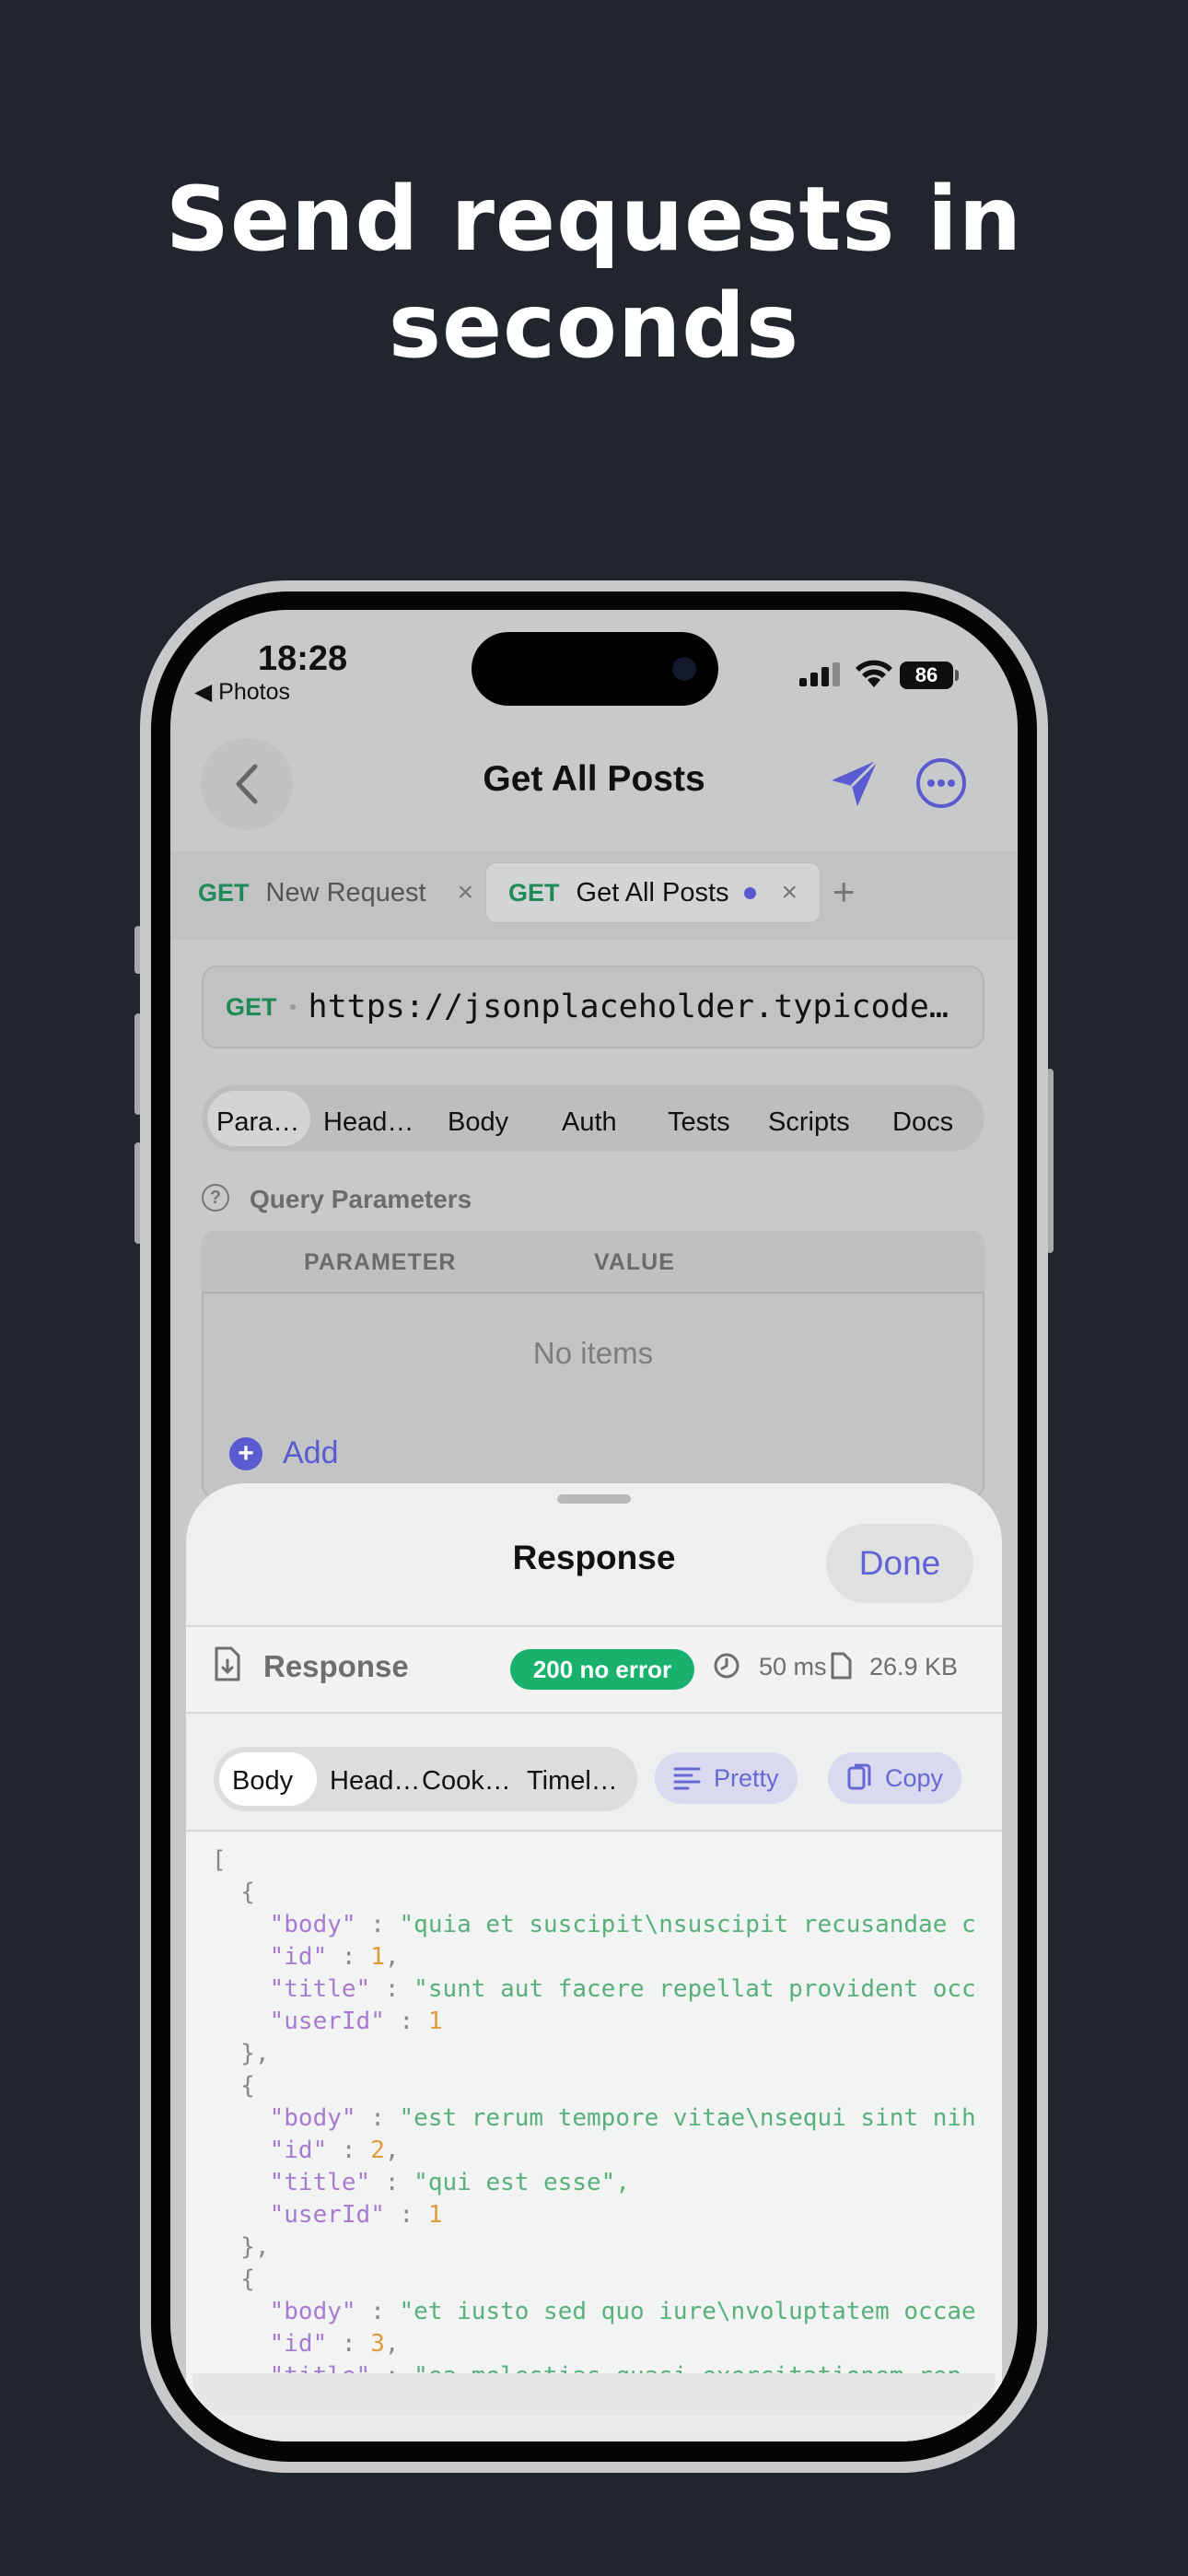 The width and height of the screenshot is (1188, 2576). Describe the element at coordinates (634, 1262) in the screenshot. I see `column-value: VALUE` at that location.